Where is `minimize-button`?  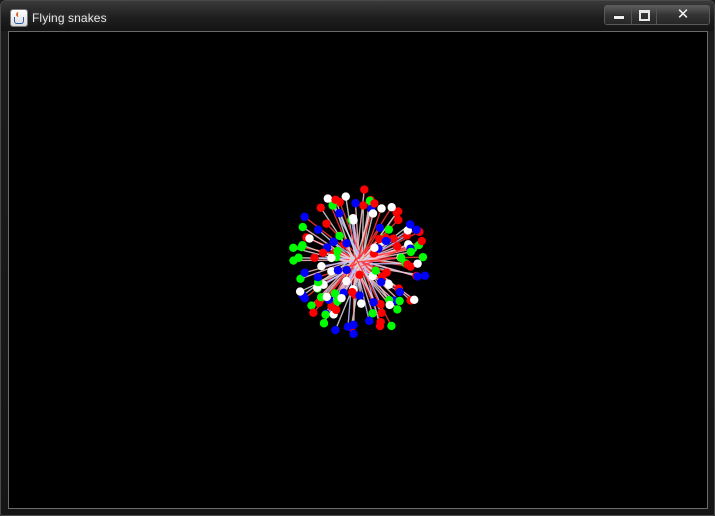 minimize-button is located at coordinates (618, 15).